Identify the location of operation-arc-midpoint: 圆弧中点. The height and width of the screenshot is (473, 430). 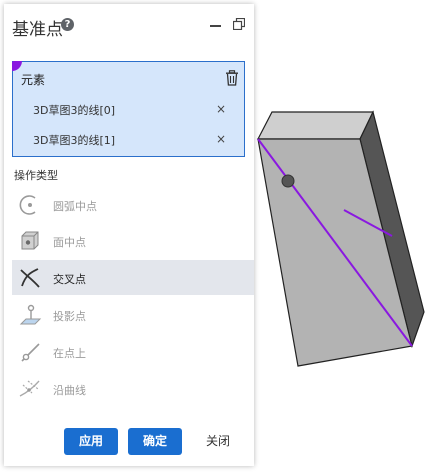
(133, 204).